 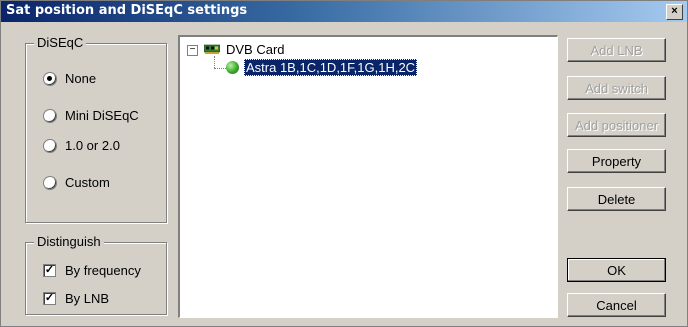 What do you see at coordinates (616, 50) in the screenshot?
I see `add-lnb-button: Add LNB` at bounding box center [616, 50].